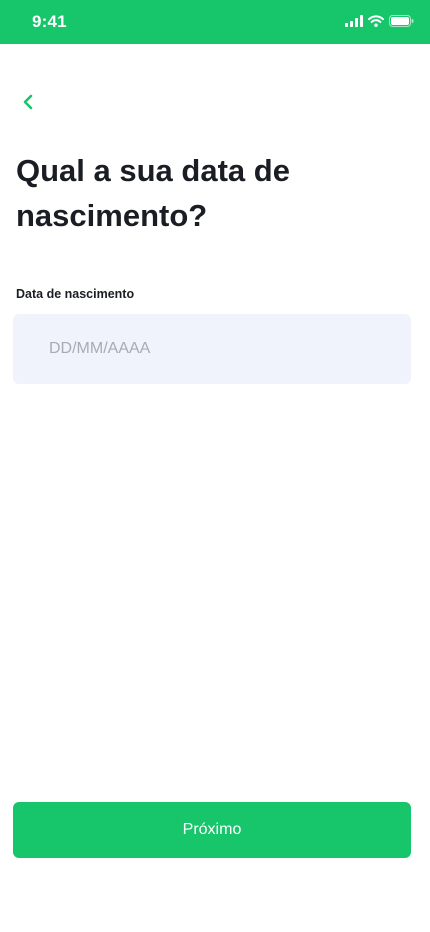  I want to click on birthdate-label: Data de nascimento, so click(75, 294).